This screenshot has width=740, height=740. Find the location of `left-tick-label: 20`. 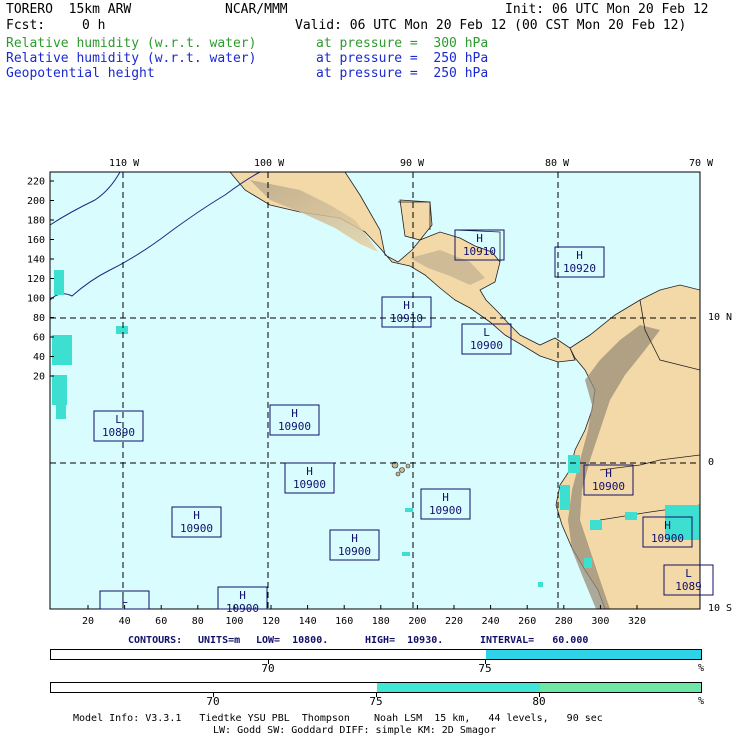

left-tick-label: 20 is located at coordinates (39, 377).